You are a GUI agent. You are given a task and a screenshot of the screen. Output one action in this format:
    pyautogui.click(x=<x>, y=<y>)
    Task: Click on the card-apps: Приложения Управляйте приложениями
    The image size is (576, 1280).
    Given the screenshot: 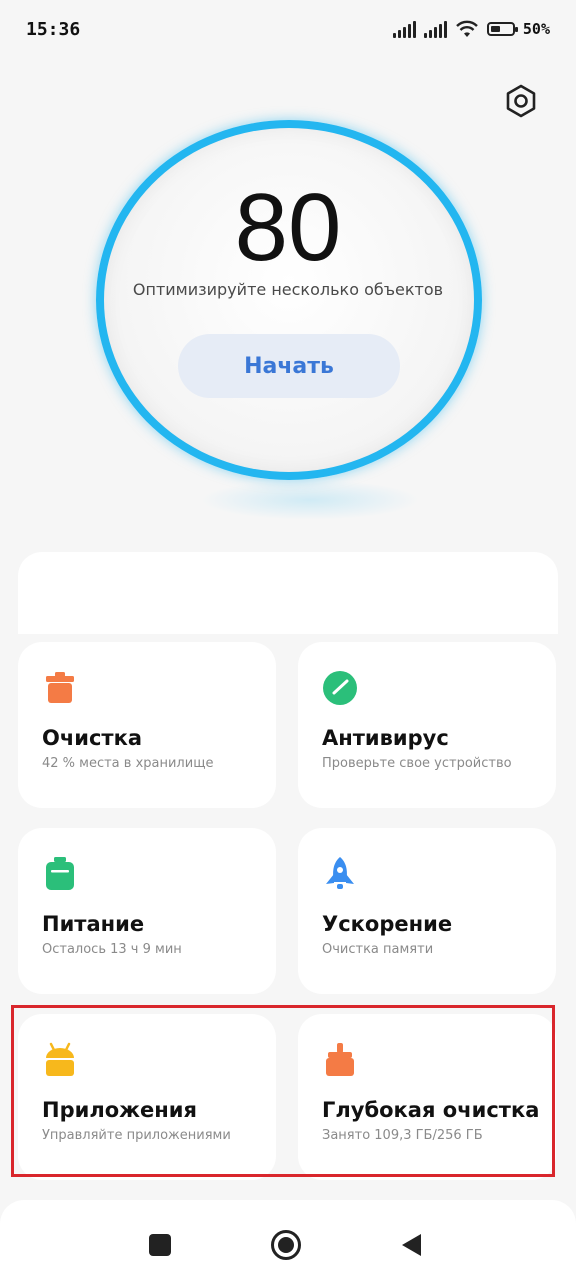 What is the action you would take?
    pyautogui.click(x=147, y=1097)
    